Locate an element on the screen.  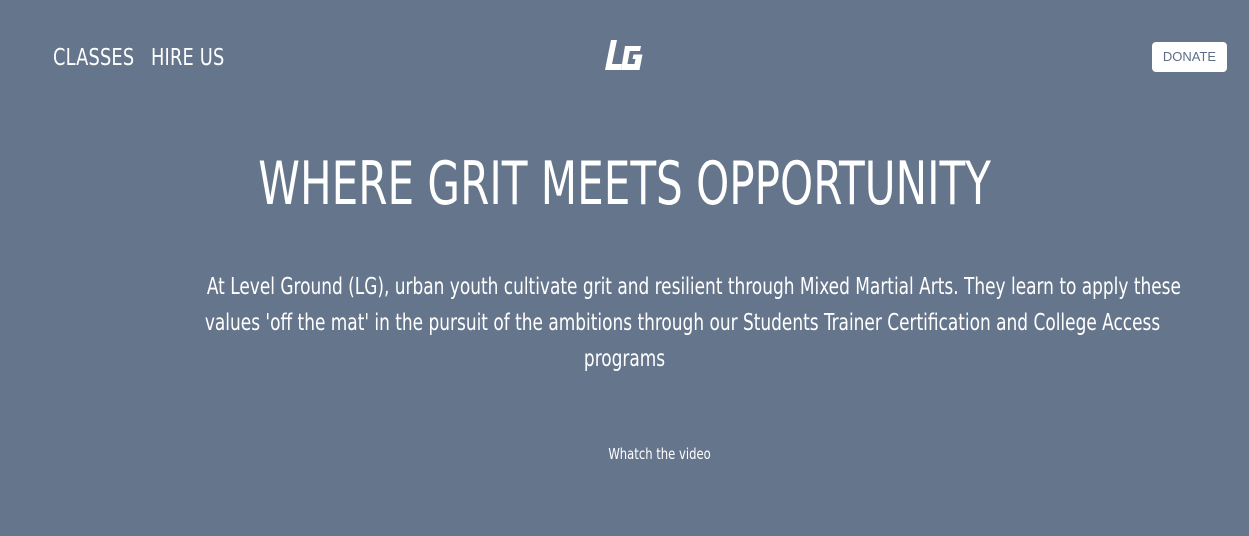
hero-headline-text: WHERE GRIT MEETS OPPORTUNITY is located at coordinates (624, 184).